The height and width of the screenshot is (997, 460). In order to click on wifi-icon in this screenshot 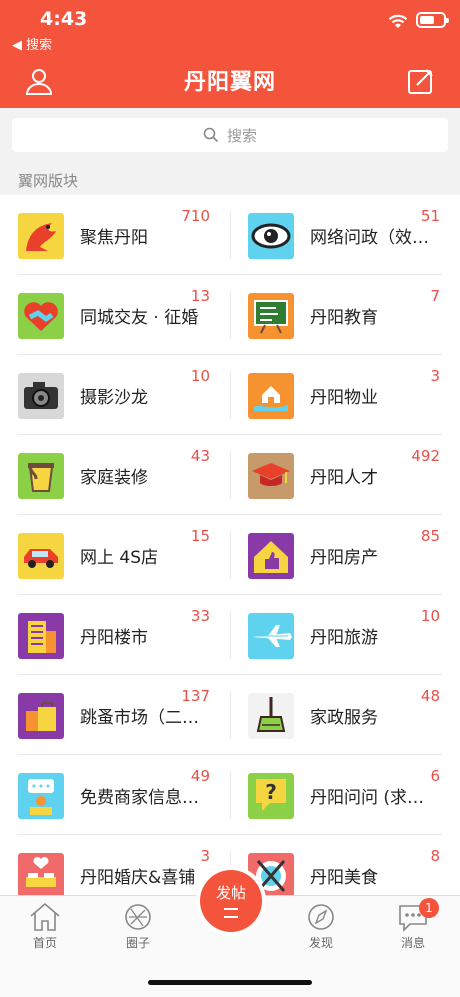, I will do `click(398, 21)`.